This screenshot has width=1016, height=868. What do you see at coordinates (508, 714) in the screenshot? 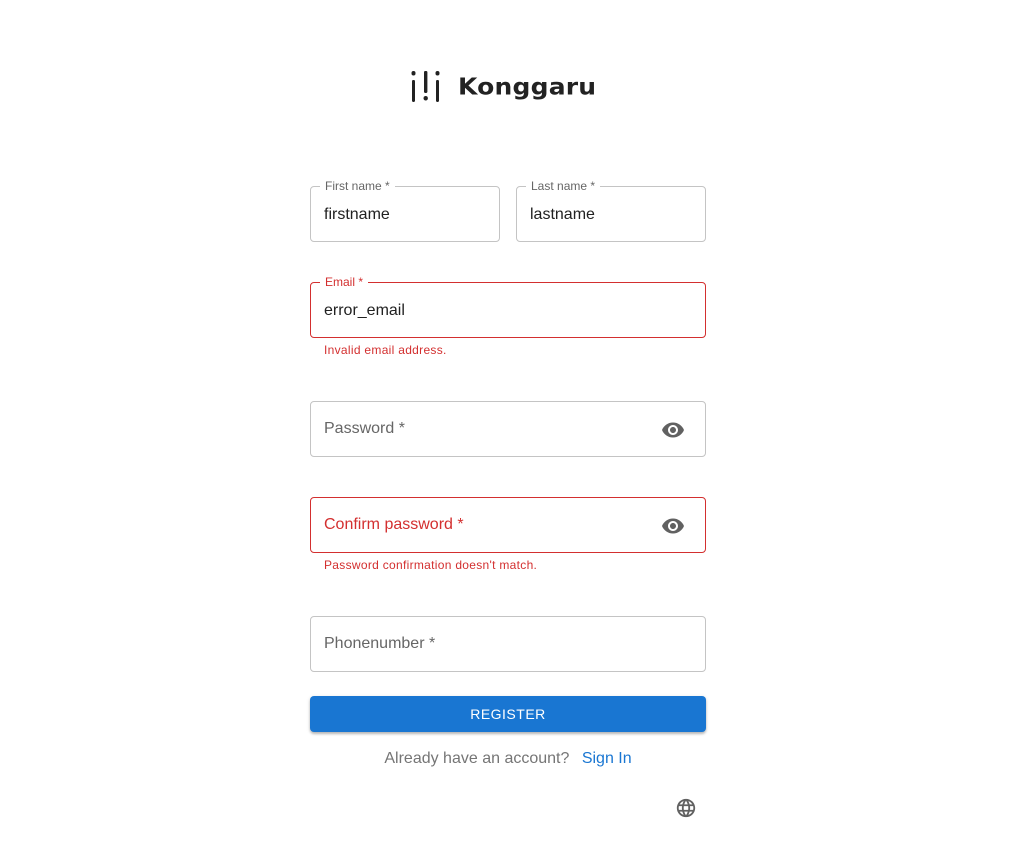
I see `register-button: REGISTER` at bounding box center [508, 714].